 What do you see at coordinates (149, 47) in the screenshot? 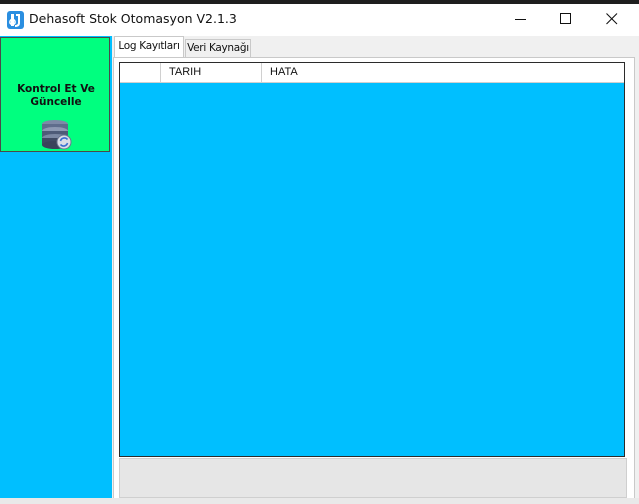
I see `tab-log-kayitlari: Log Kayıtları` at bounding box center [149, 47].